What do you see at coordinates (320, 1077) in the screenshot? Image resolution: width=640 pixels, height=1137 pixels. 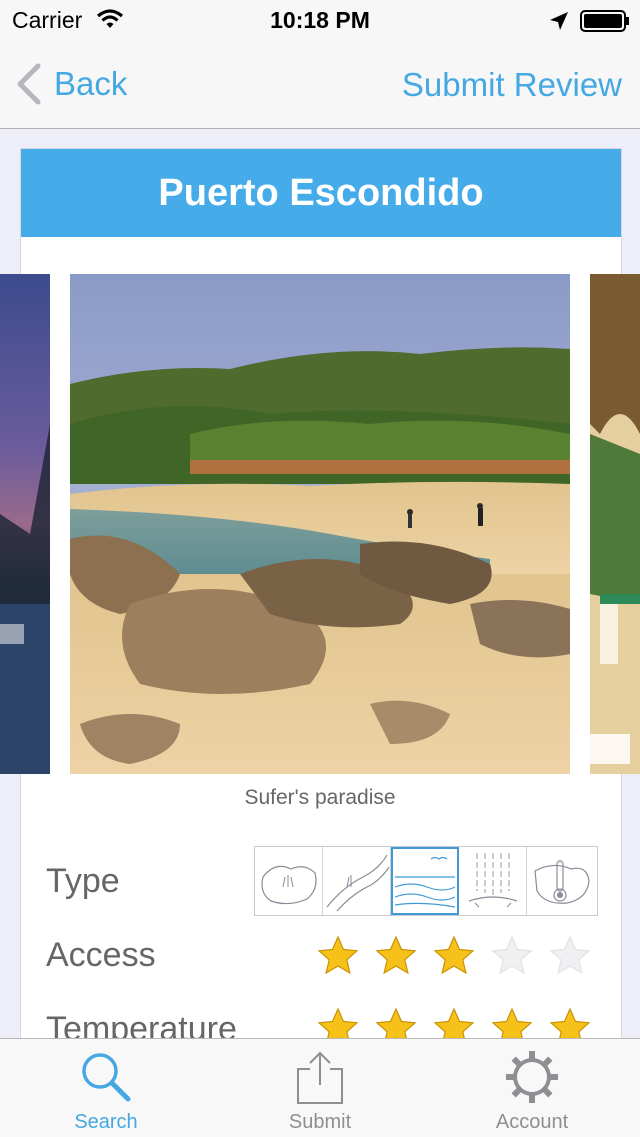 I see `share-icon` at bounding box center [320, 1077].